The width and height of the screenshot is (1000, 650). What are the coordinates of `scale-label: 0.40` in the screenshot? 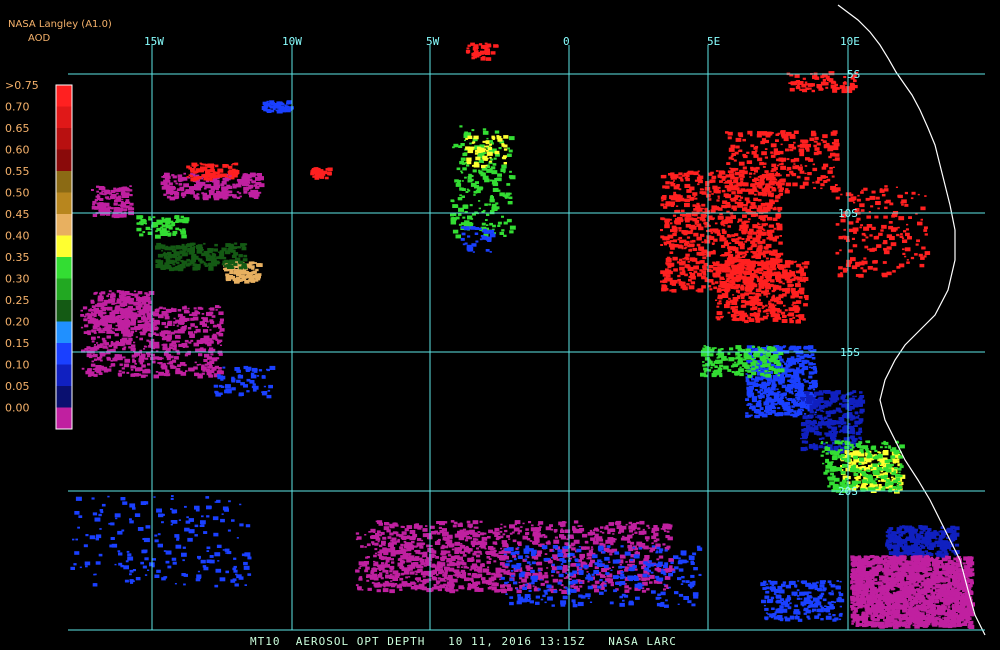 It's located at (17, 236).